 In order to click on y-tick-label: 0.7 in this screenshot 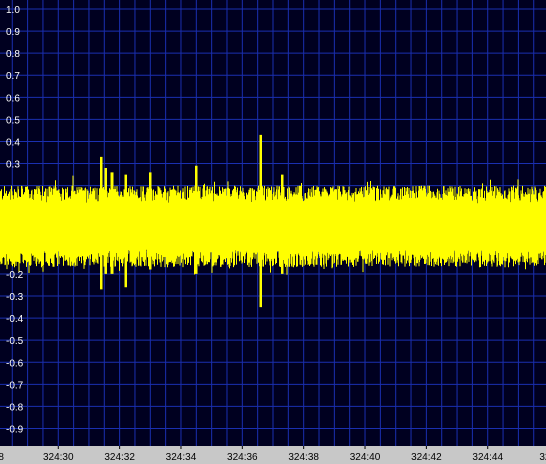, I will do `click(13, 76)`.